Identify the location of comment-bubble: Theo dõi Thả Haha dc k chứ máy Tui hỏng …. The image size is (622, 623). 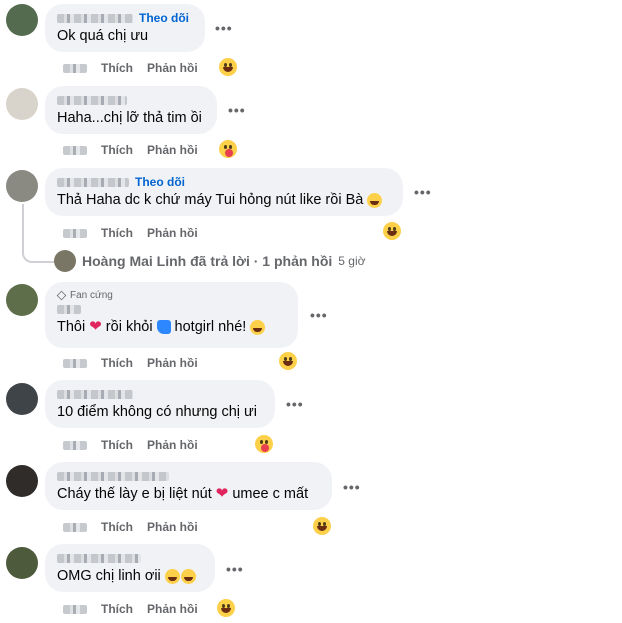
(224, 192).